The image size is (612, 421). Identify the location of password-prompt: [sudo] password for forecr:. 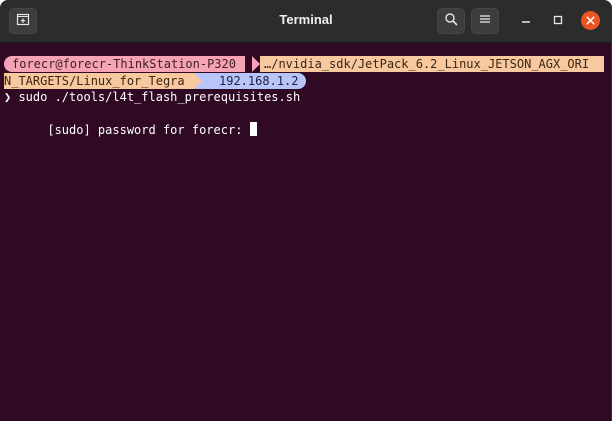
(148, 130).